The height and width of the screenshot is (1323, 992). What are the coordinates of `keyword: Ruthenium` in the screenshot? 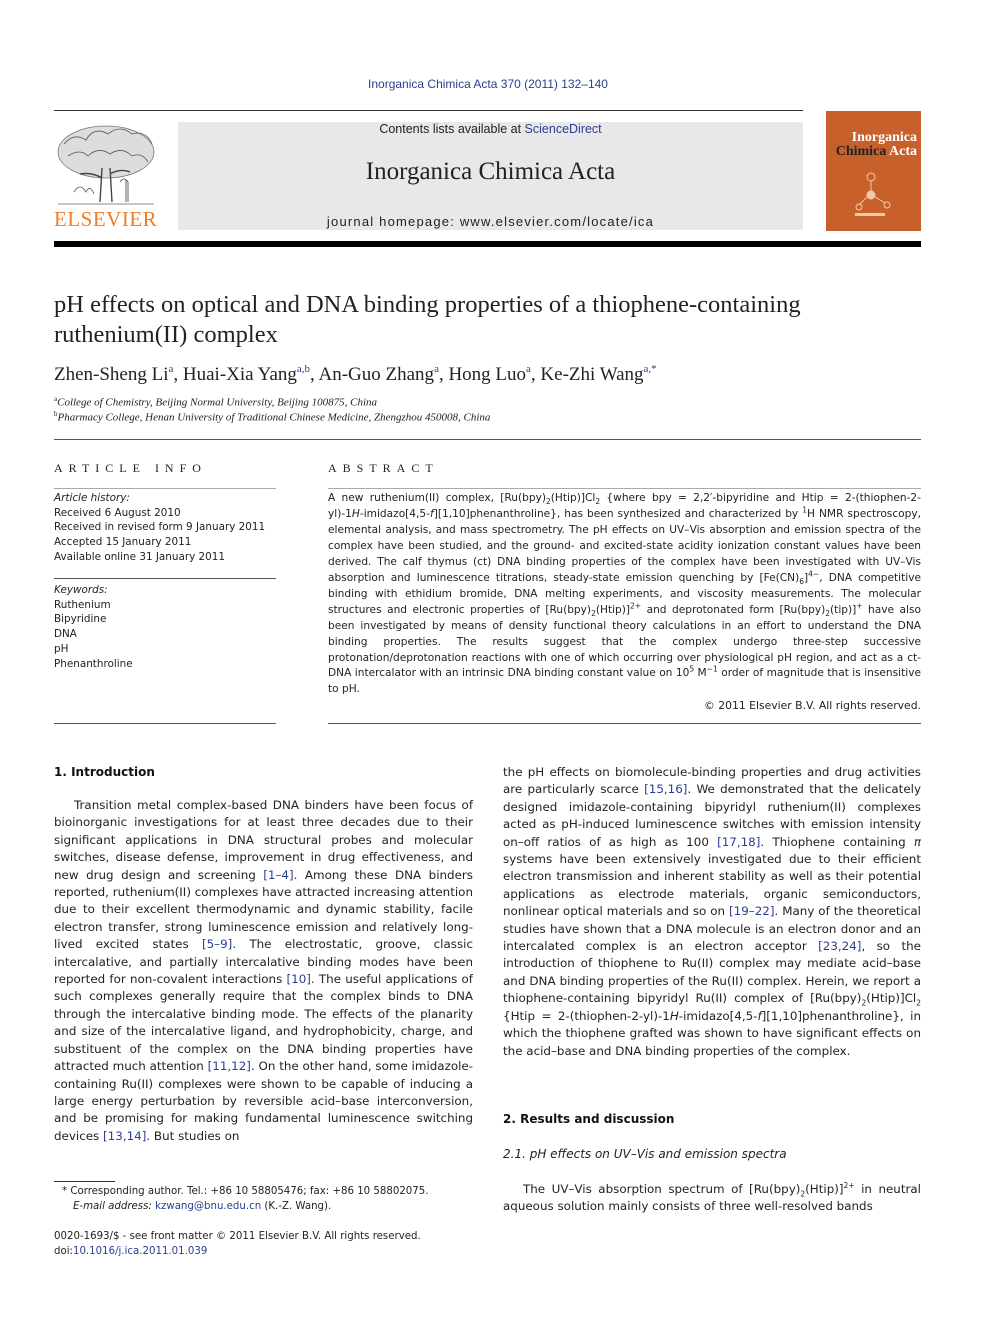 It's located at (82, 604).